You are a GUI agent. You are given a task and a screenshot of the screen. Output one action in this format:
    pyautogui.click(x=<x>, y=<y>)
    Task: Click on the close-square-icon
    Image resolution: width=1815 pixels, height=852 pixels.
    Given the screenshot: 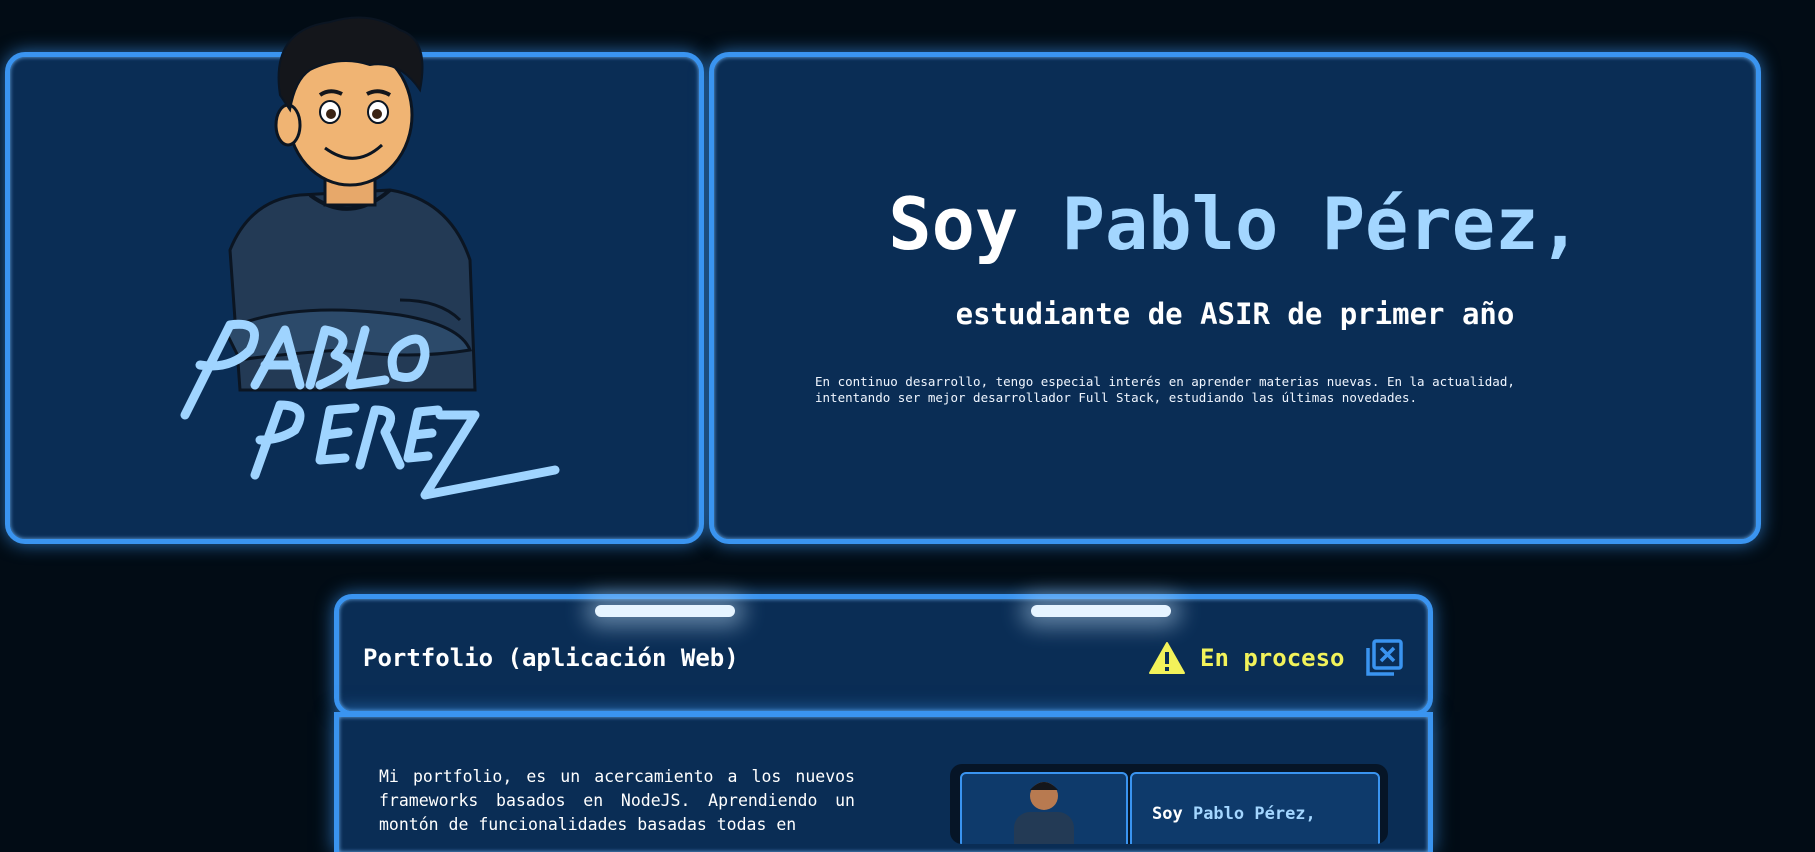 What is the action you would take?
    pyautogui.click(x=1384, y=658)
    